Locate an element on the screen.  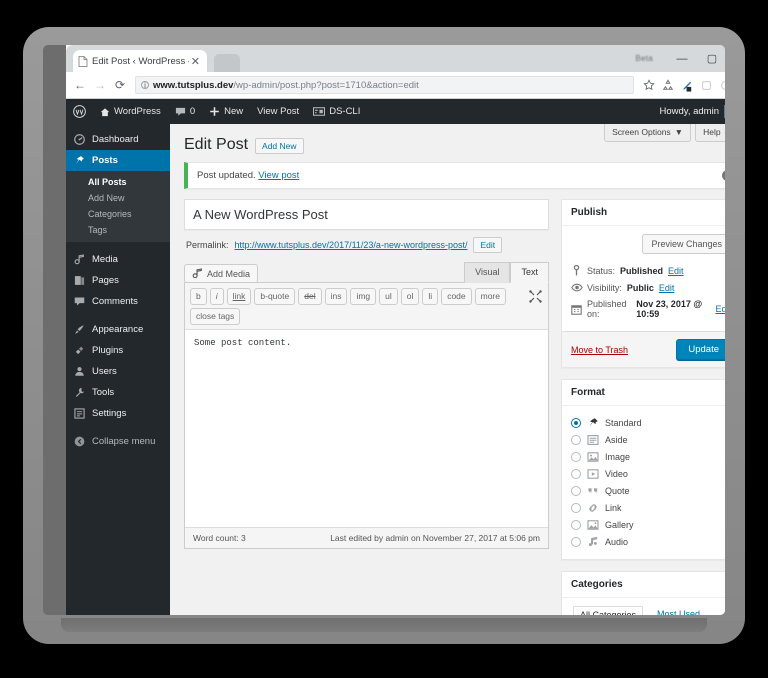
sidebar-item-plugins: Plugins is located at coordinates (118, 350).